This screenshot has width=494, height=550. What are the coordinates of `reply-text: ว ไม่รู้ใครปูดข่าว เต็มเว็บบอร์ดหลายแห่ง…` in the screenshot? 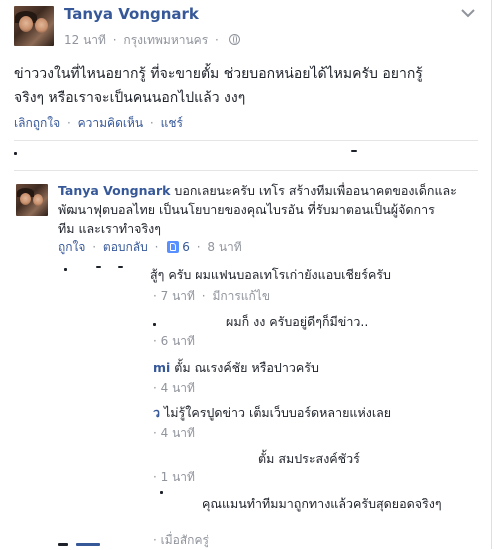 It's located at (272, 413).